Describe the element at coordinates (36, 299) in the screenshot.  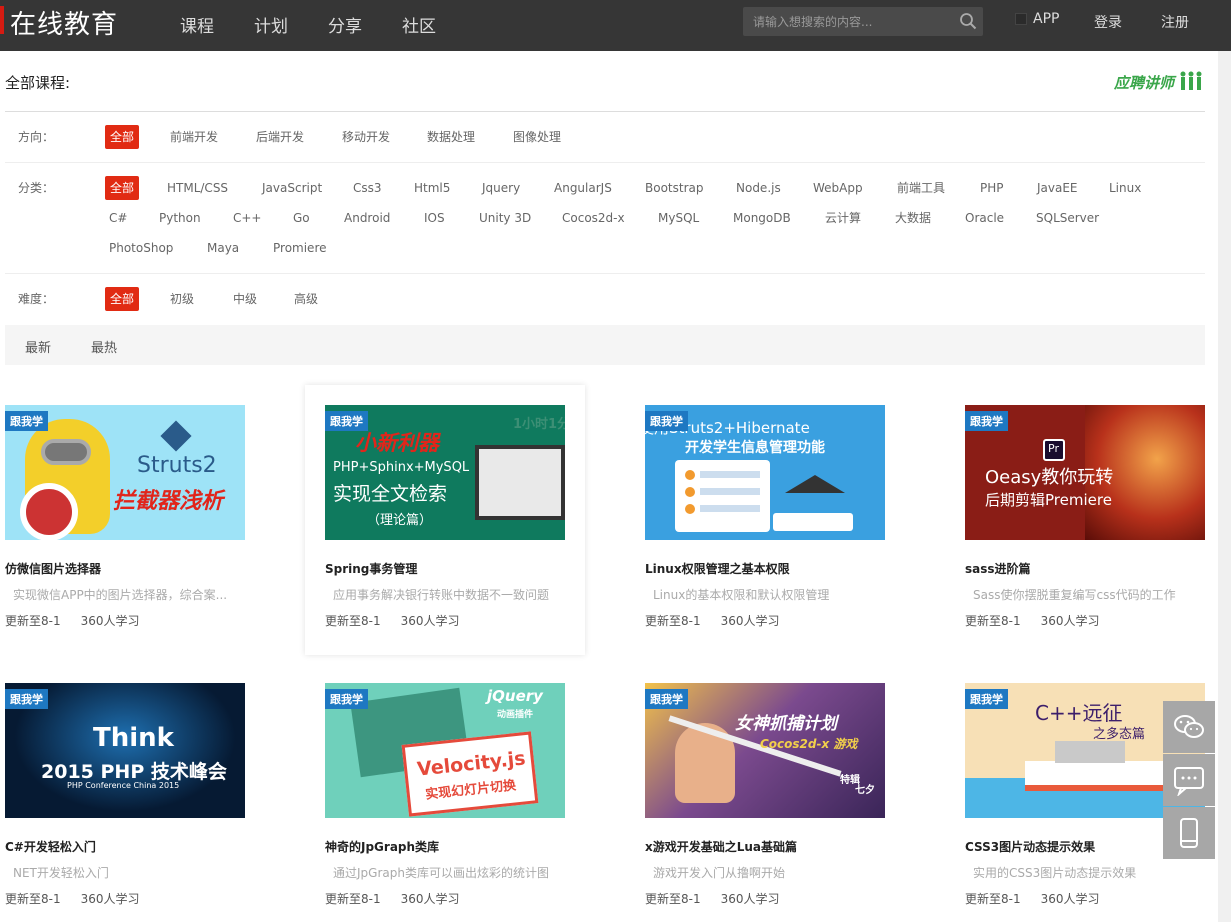
I see `difficulty-label: 难度：` at that location.